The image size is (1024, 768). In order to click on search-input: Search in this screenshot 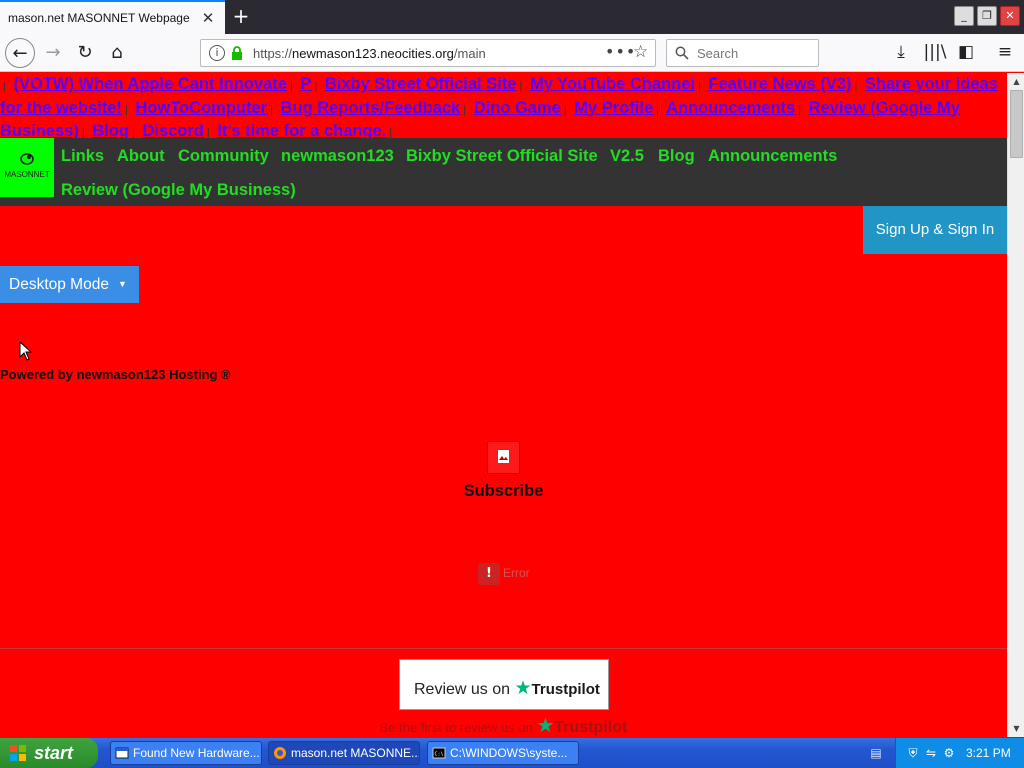, I will do `click(742, 53)`.